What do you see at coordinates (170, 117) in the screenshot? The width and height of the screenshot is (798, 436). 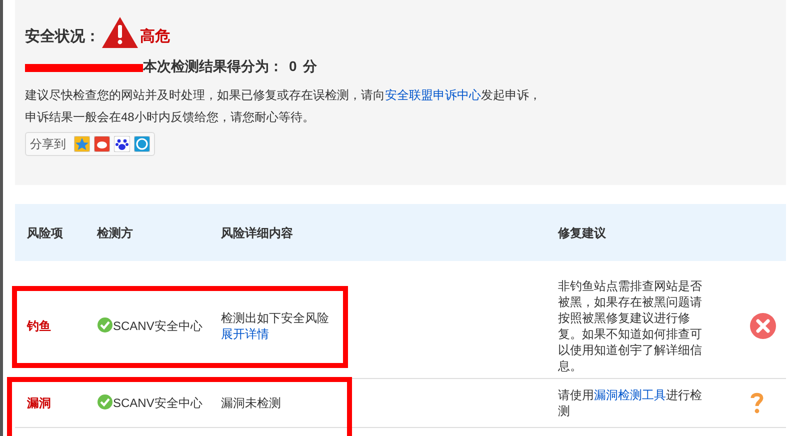 I see `notice-text: 申诉结果一般会在48小时内反馈给您，请您耐心等待。` at bounding box center [170, 117].